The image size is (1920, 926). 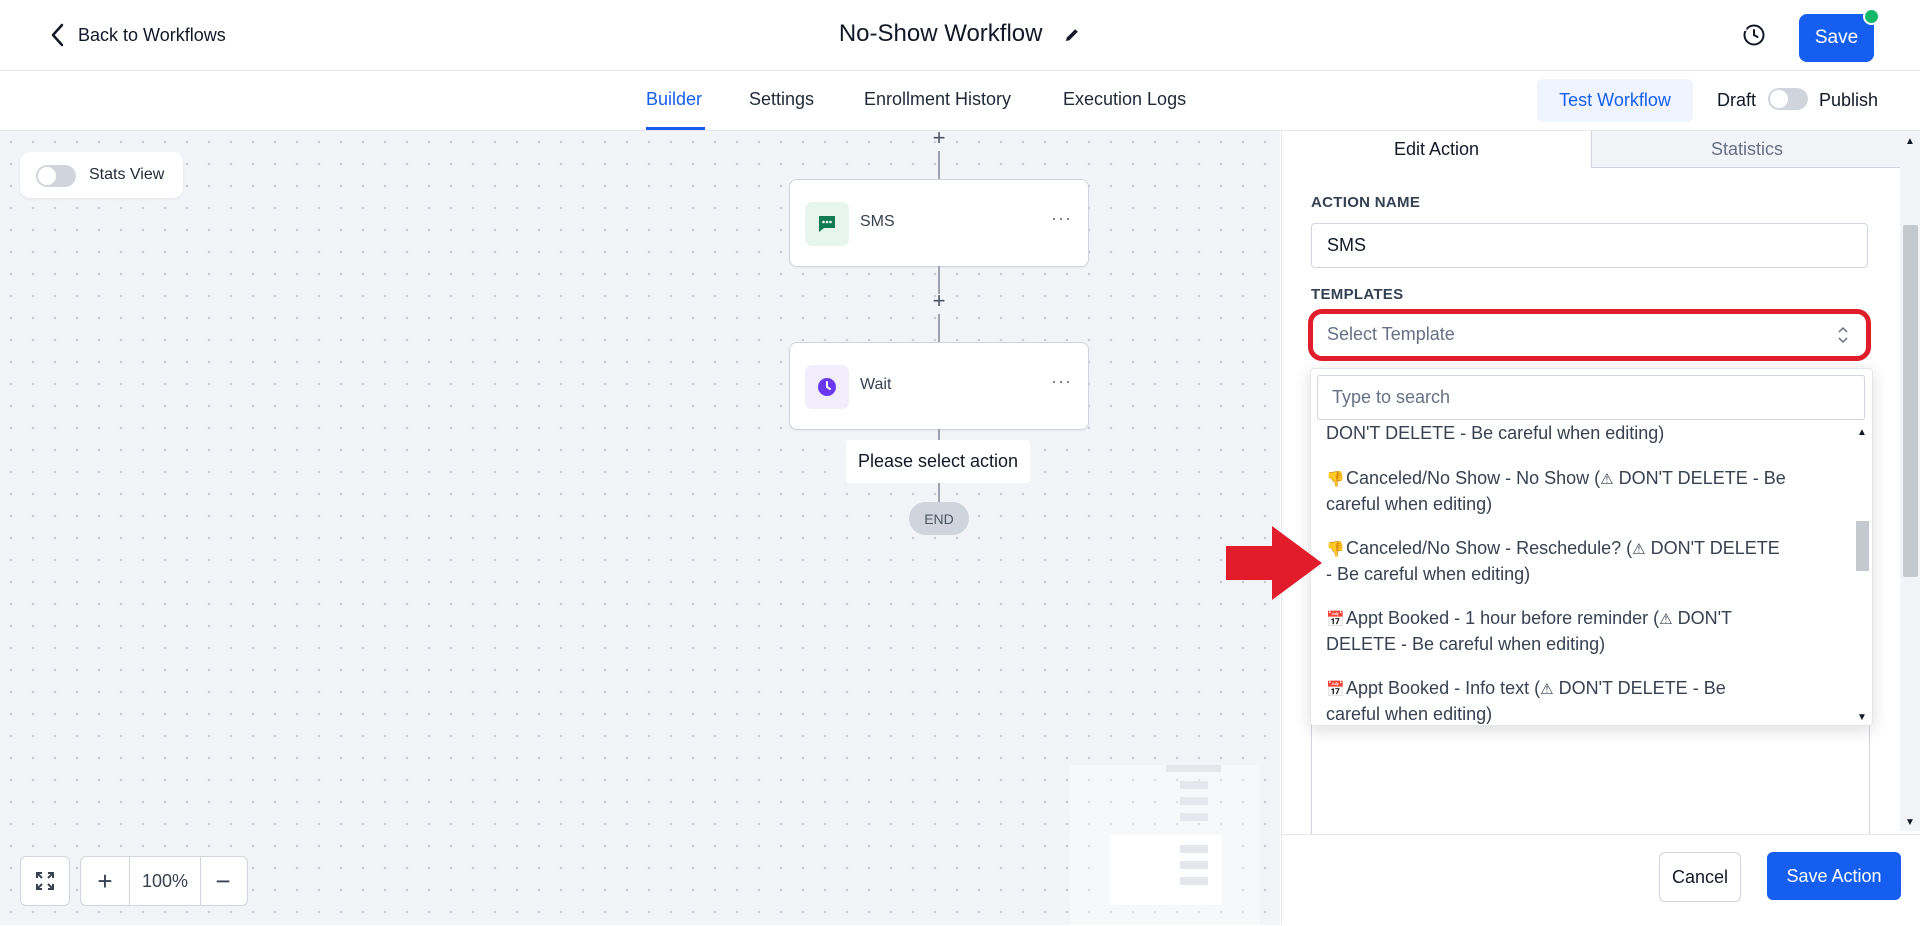 I want to click on tab-statistics: Statistics, so click(x=1746, y=149).